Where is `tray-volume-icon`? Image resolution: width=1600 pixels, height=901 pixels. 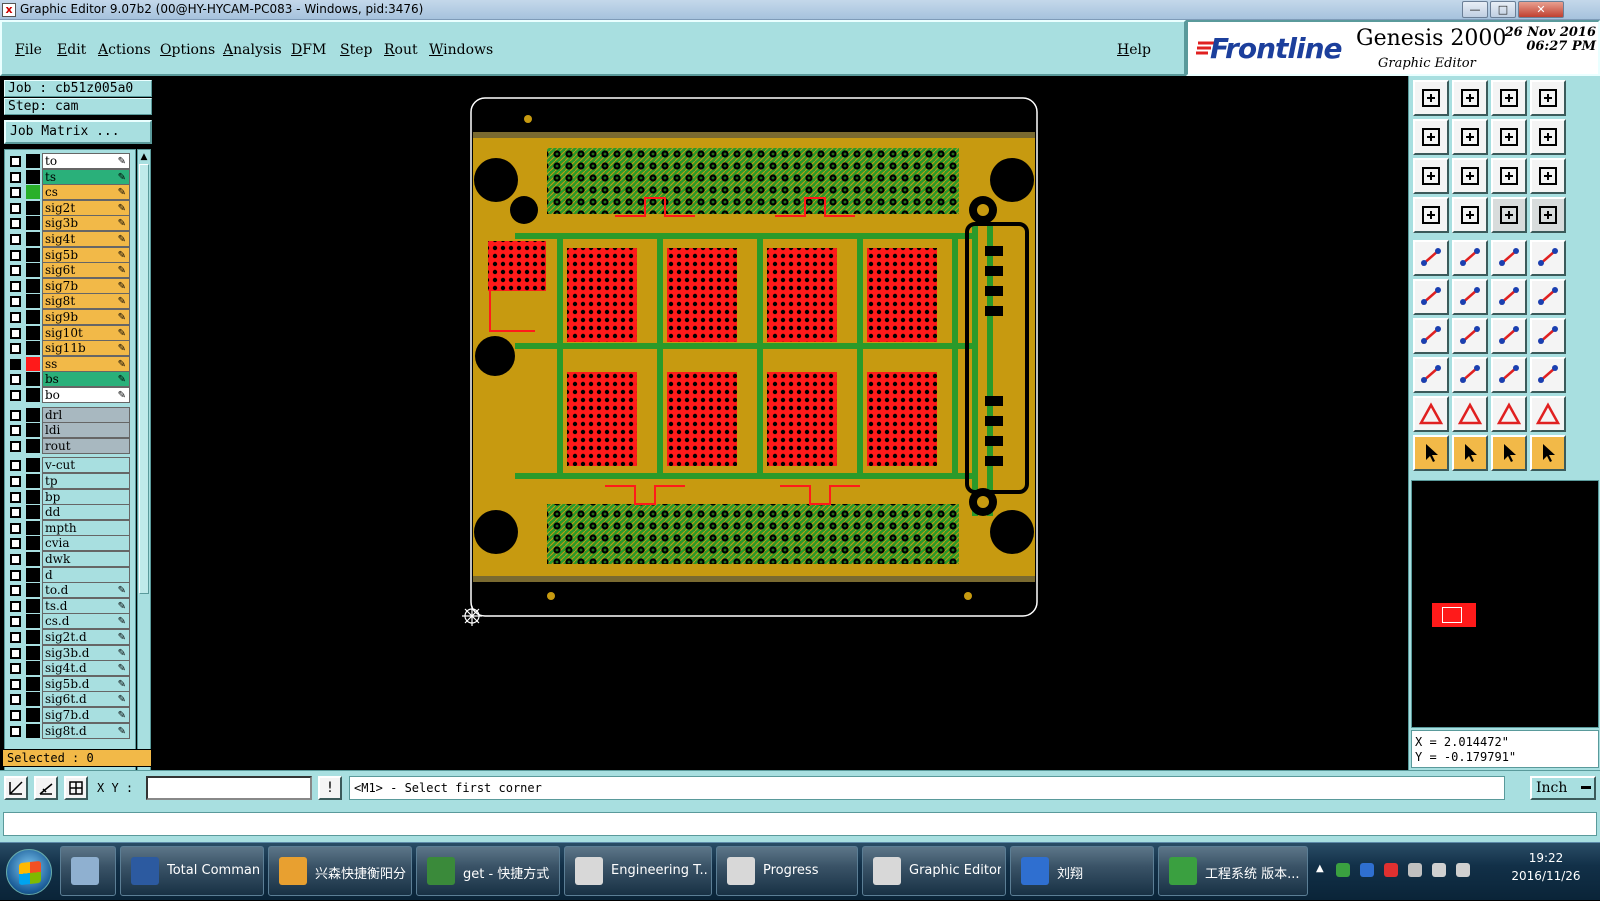 tray-volume-icon is located at coordinates (1463, 870).